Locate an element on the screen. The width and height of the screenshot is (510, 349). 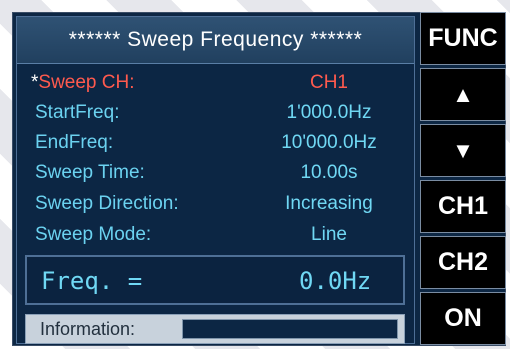
sweep-direction-value: Increasing is located at coordinates (329, 204).